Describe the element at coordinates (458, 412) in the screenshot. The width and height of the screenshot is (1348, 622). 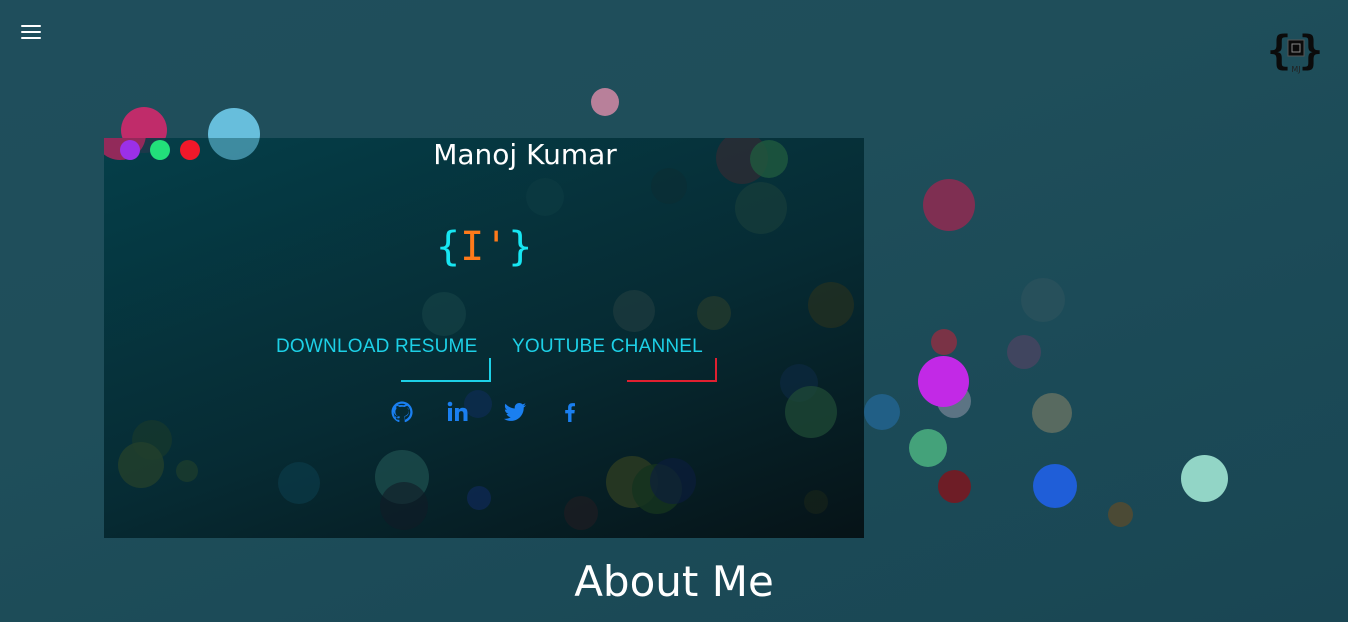
I see `linkedin-icon` at that location.